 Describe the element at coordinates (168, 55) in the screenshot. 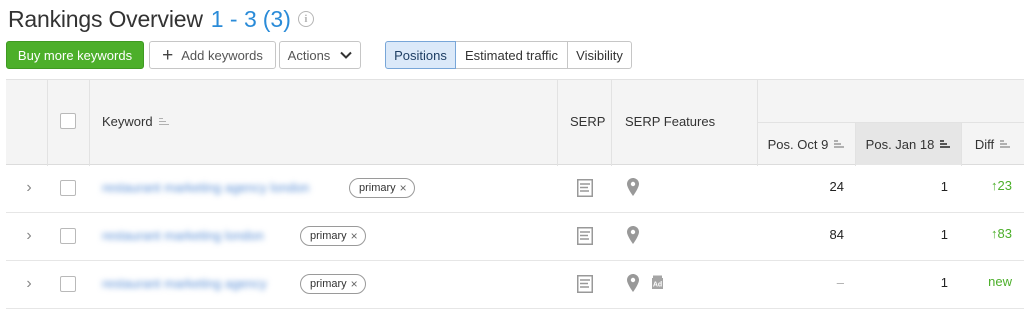

I see `plus-icon: +` at that location.